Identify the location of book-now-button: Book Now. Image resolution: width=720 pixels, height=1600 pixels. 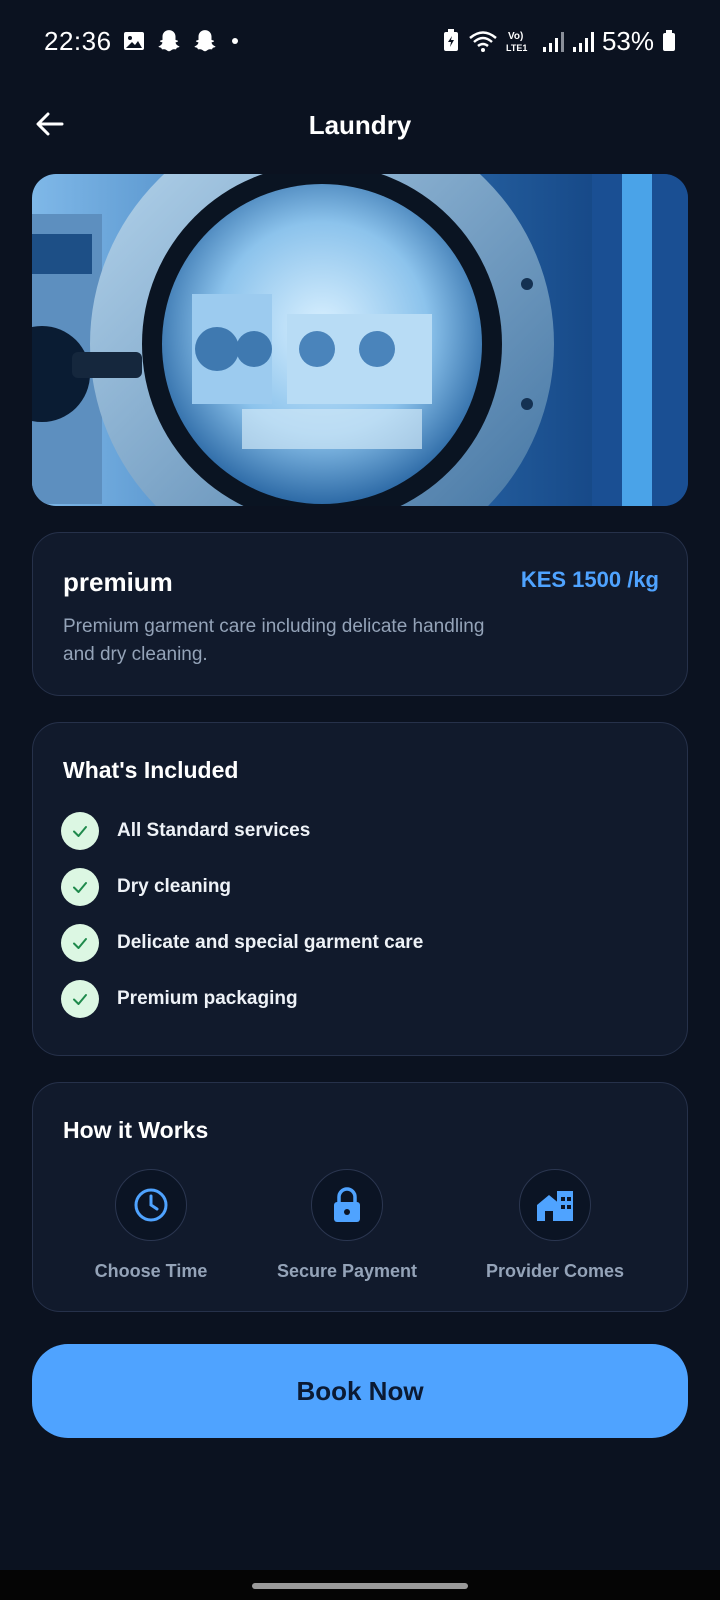
(360, 1391).